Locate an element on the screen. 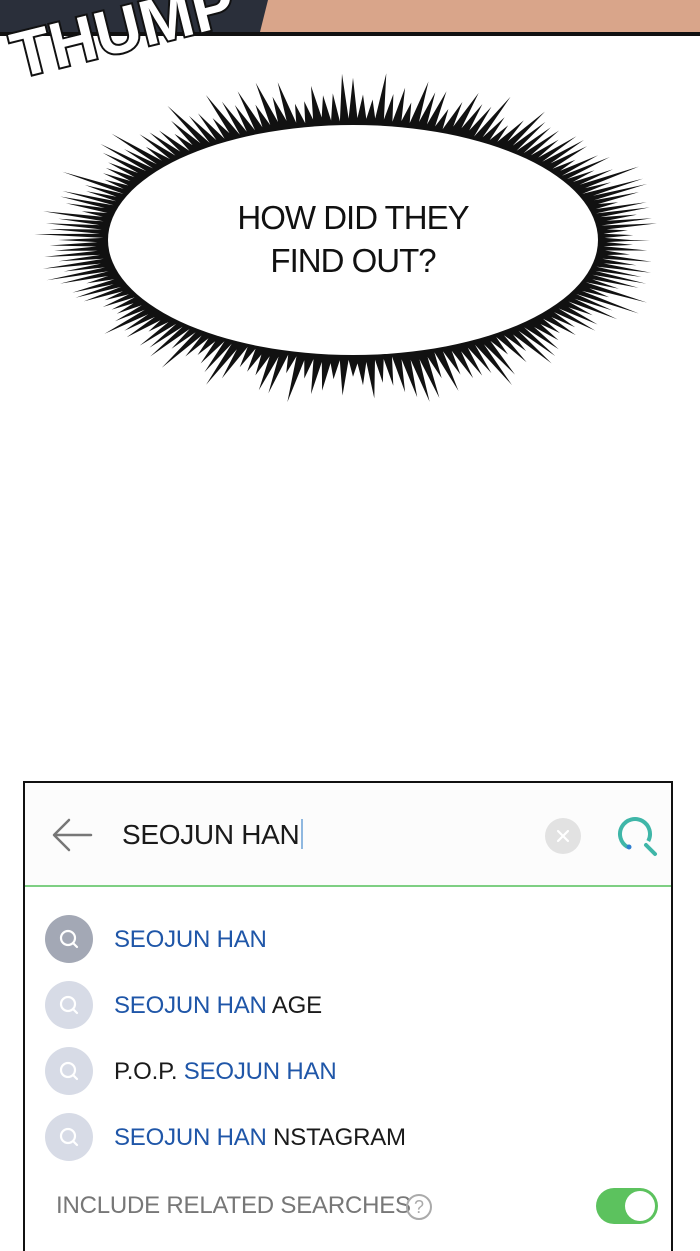 Image resolution: width=700 pixels, height=1251 pixels. bubble-line-1: HOW DID THEY is located at coordinates (353, 217).